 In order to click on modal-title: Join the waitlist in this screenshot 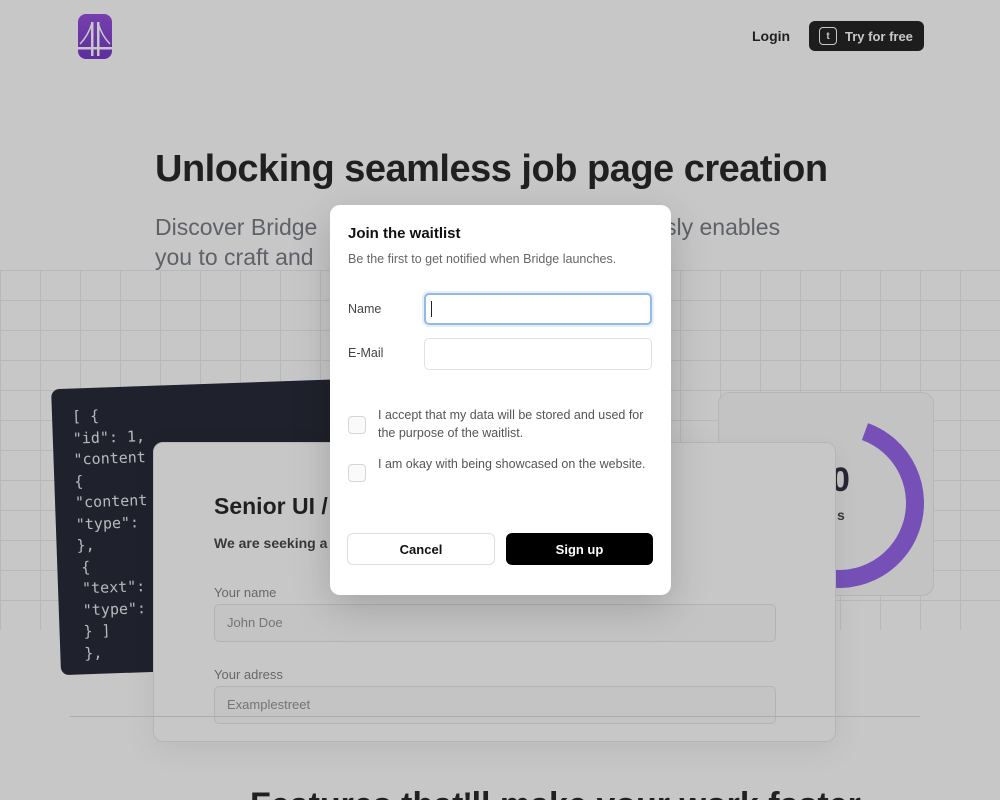, I will do `click(404, 233)`.